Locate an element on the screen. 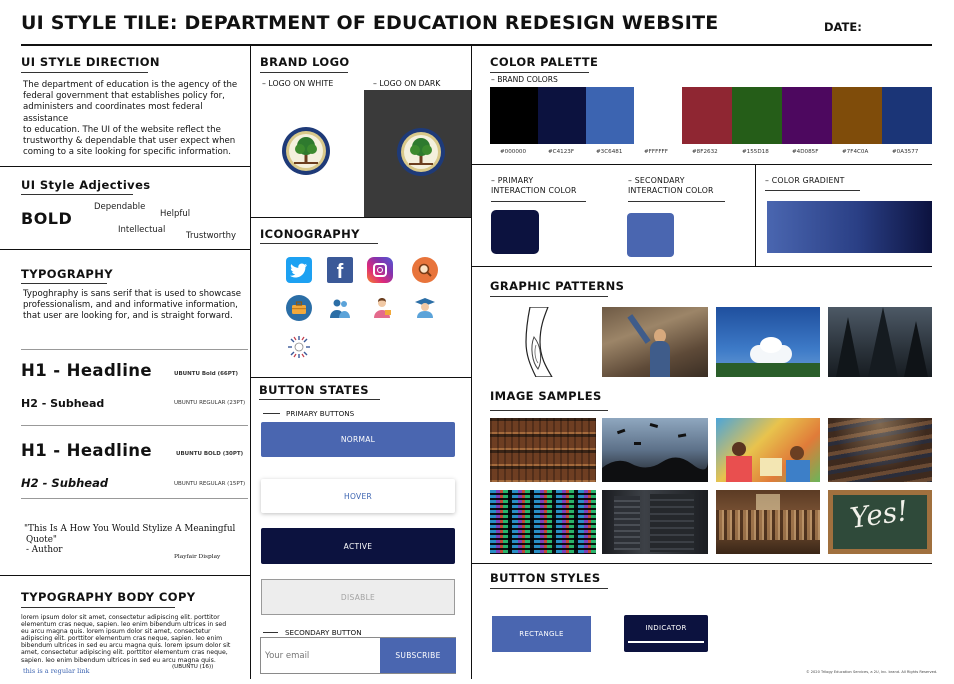  color-hex-label: #000000 is located at coordinates (513, 152).